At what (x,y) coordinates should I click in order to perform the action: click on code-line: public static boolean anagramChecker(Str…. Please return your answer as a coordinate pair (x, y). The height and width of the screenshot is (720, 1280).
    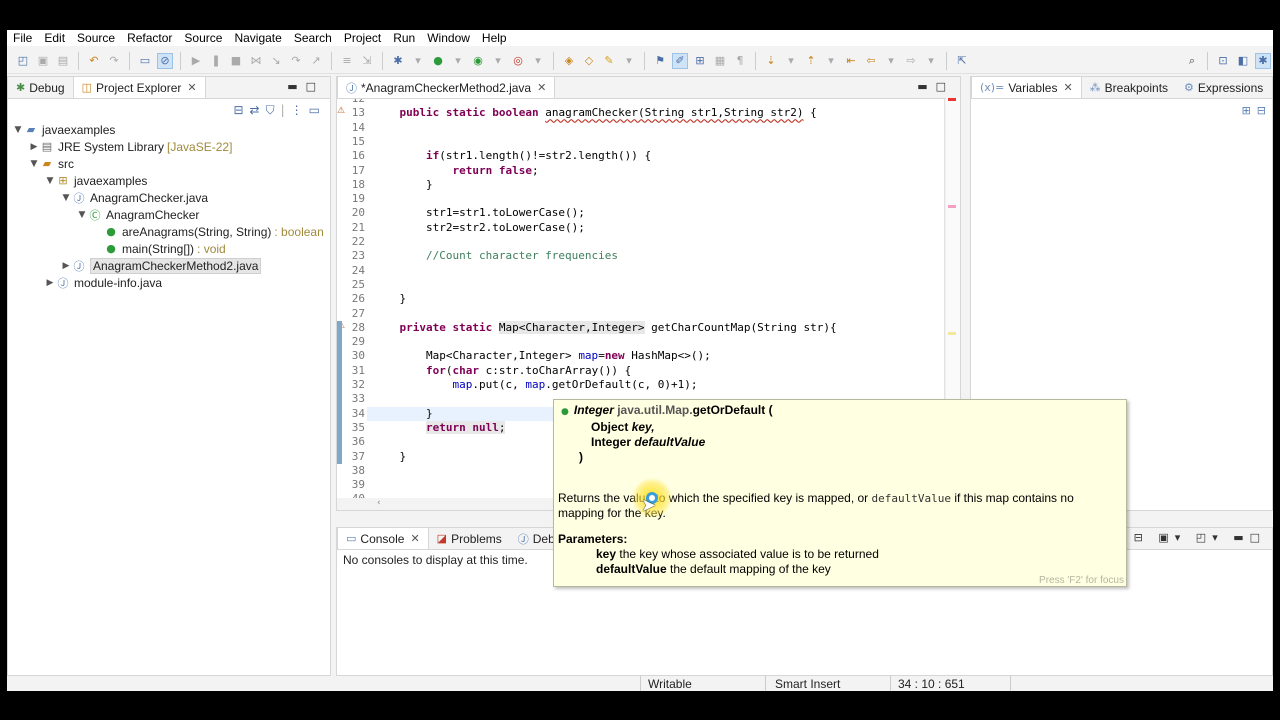
    Looking at the image, I should click on (595, 113).